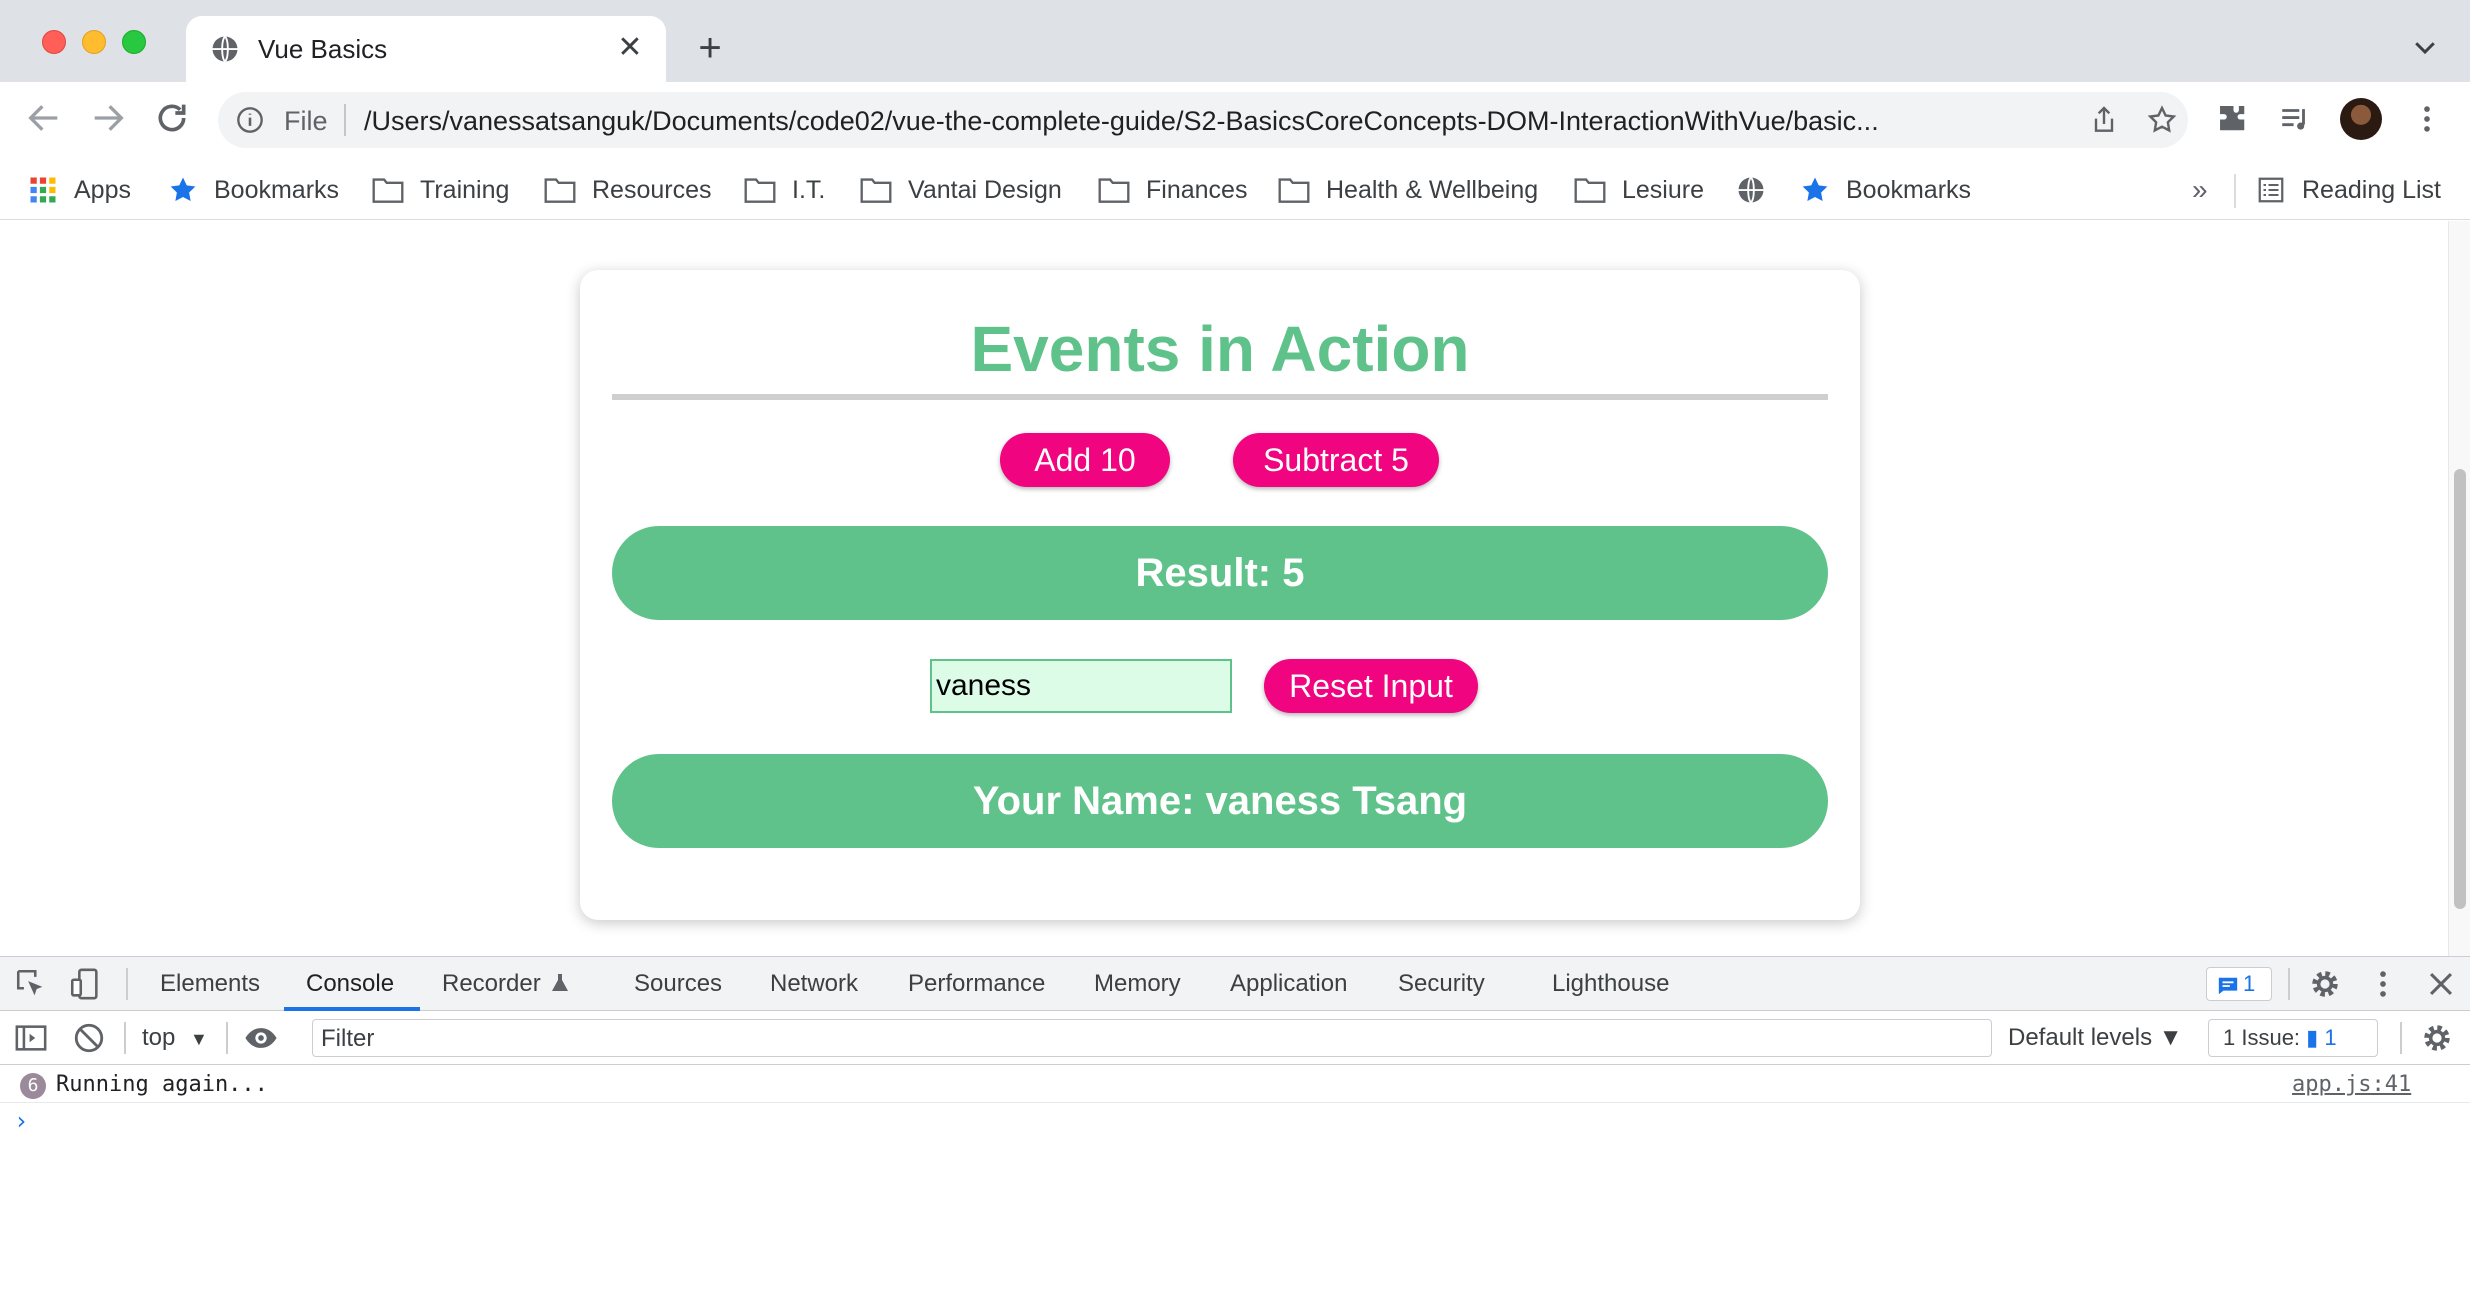  I want to click on bookmark-label: Training, so click(465, 189).